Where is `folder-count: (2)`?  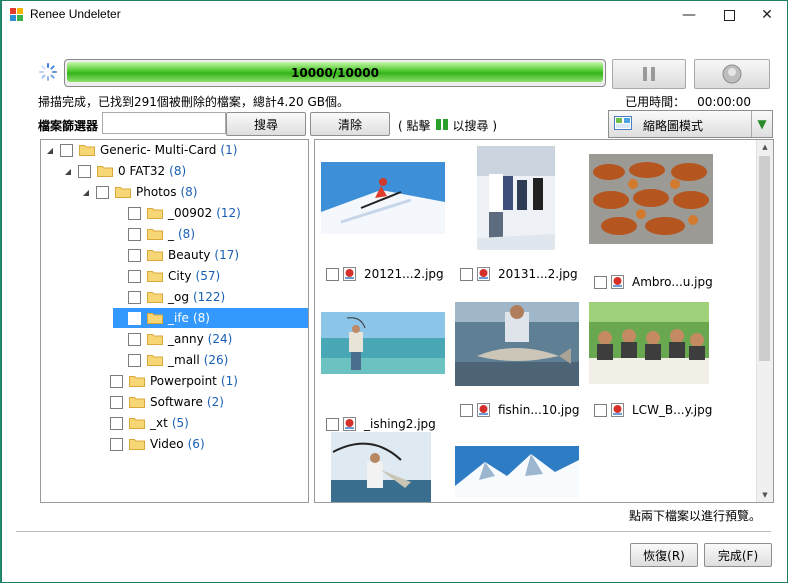 folder-count: (2) is located at coordinates (215, 402).